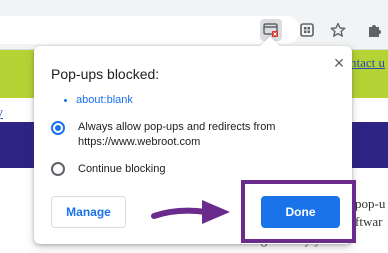 The height and width of the screenshot is (253, 388). What do you see at coordinates (88, 212) in the screenshot?
I see `manage-button: Manage` at bounding box center [88, 212].